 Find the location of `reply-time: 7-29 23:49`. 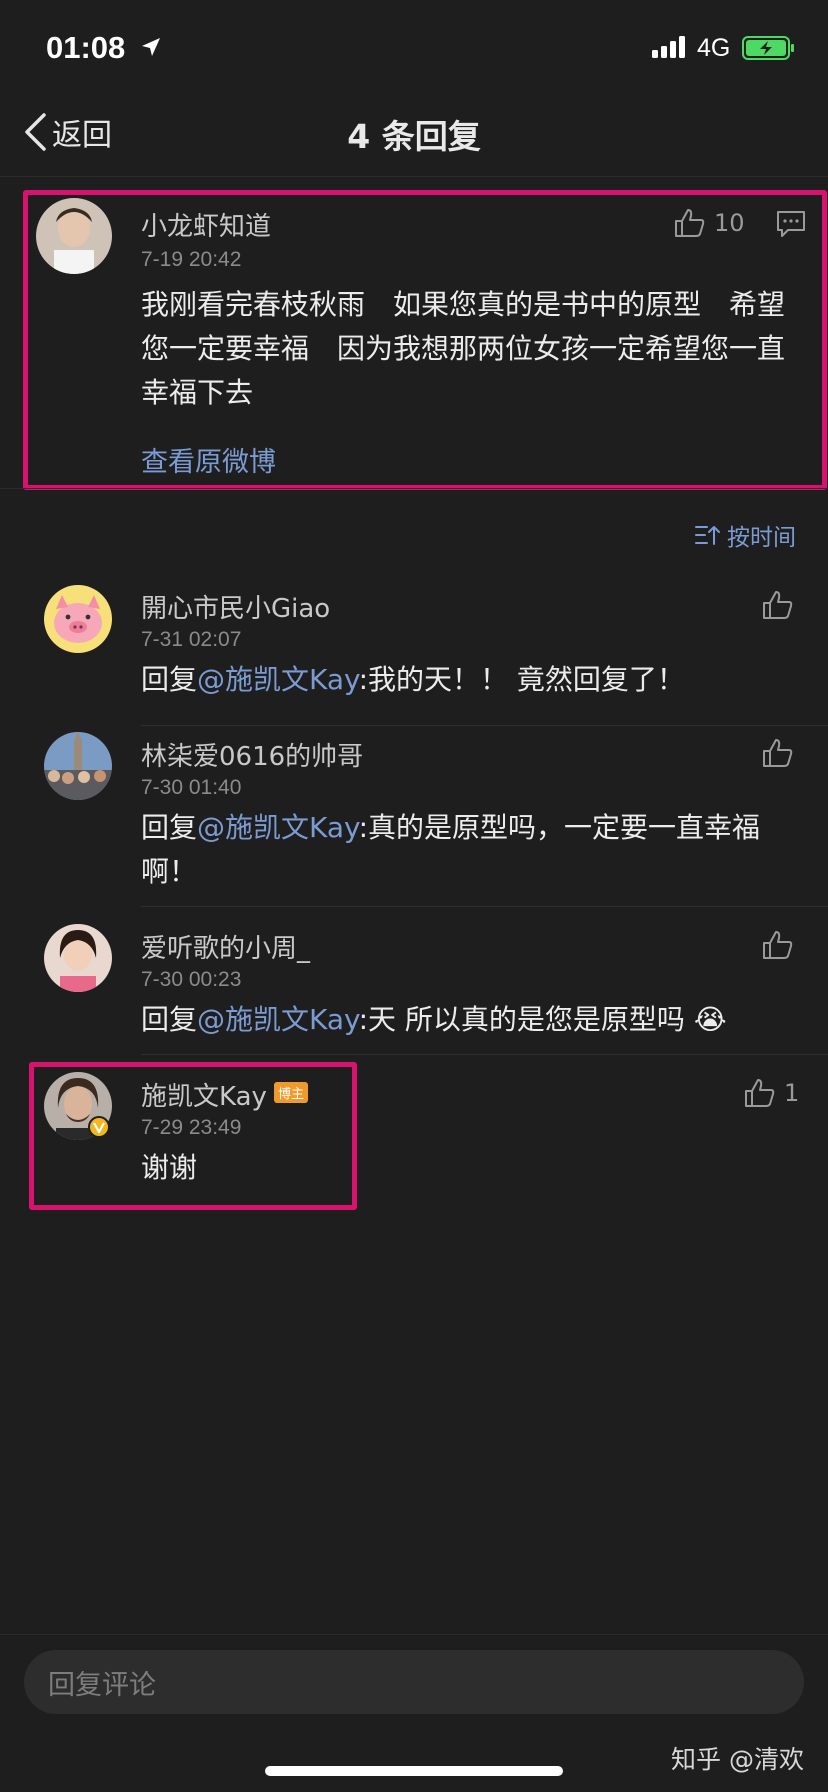

reply-time: 7-29 23:49 is located at coordinates (191, 1127).